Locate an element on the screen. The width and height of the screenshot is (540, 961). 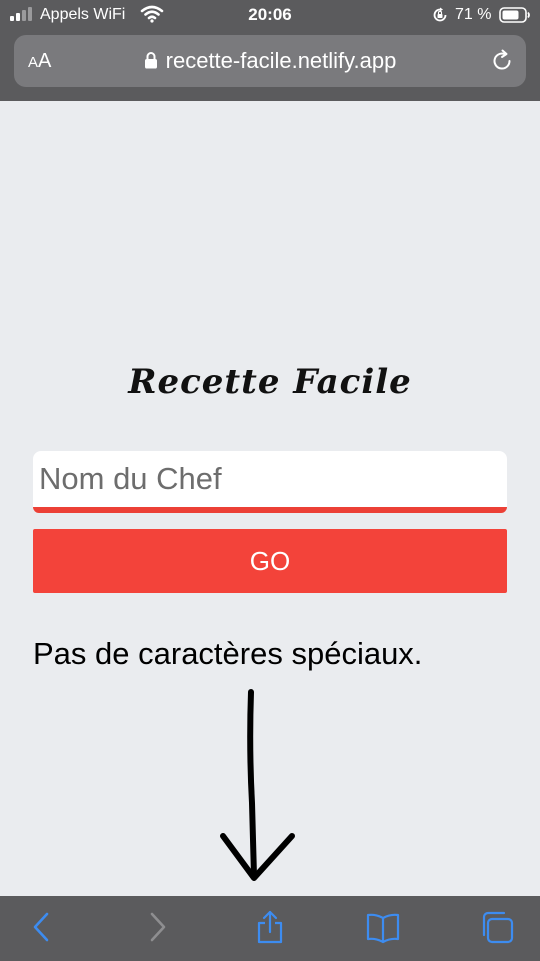
chef-name-input is located at coordinates (270, 482).